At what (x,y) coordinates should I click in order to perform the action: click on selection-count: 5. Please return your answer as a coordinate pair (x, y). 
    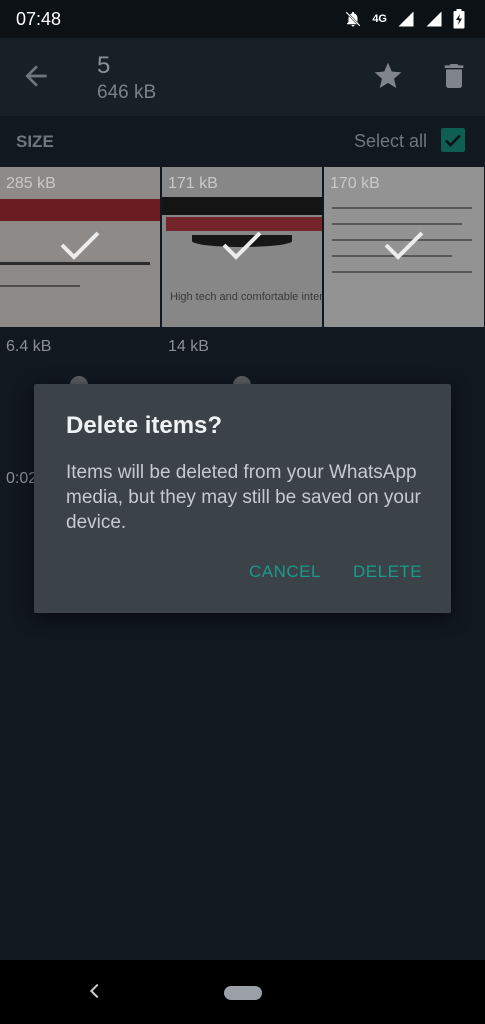
    Looking at the image, I should click on (104, 65).